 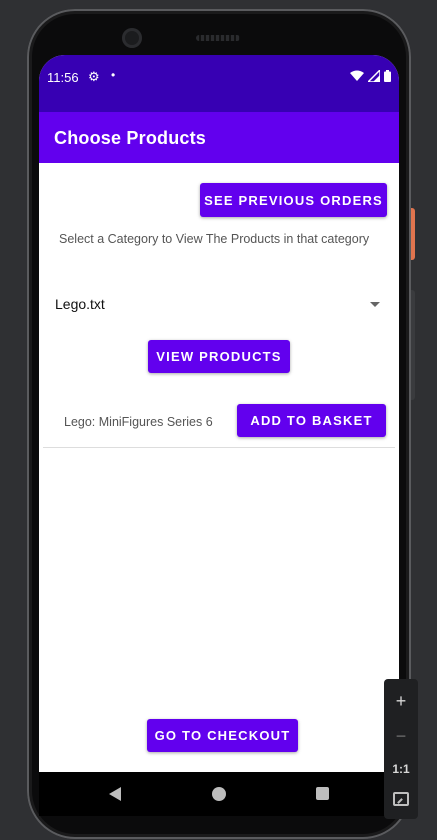 What do you see at coordinates (374, 76) in the screenshot?
I see `signal-icon` at bounding box center [374, 76].